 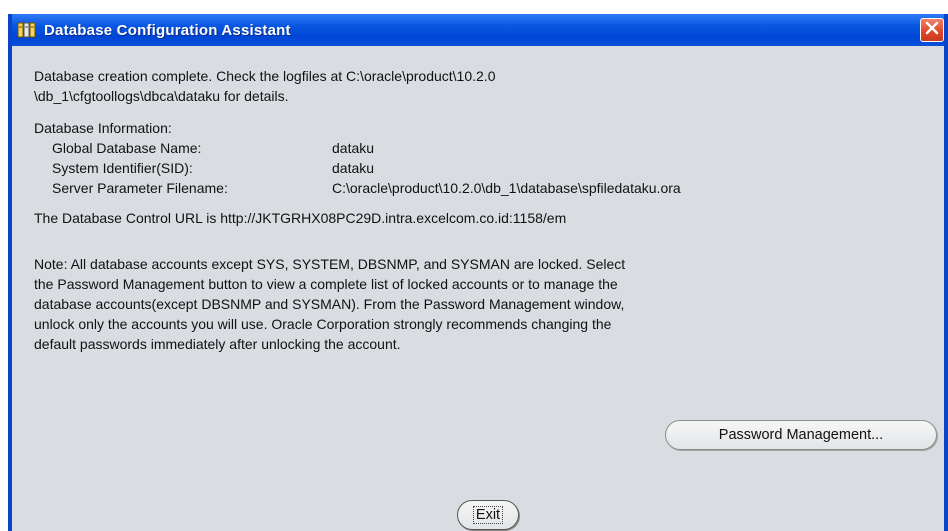 I want to click on title-bar: Database Configuration Assistant, so click(x=478, y=30).